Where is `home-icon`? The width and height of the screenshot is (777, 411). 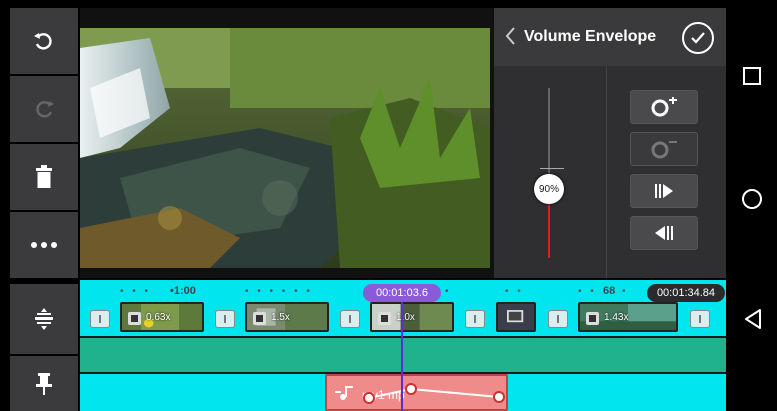 home-icon is located at coordinates (752, 199).